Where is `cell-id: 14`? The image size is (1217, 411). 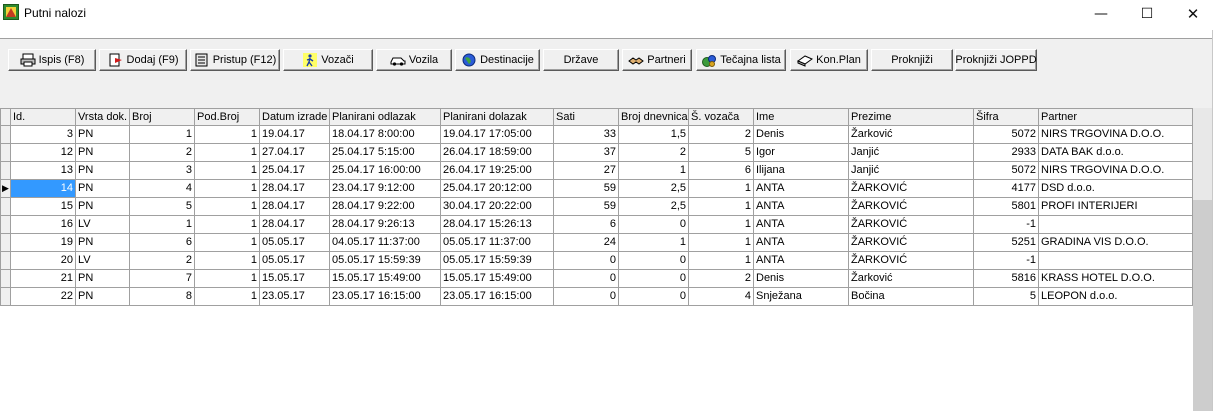
cell-id: 14 is located at coordinates (43, 189).